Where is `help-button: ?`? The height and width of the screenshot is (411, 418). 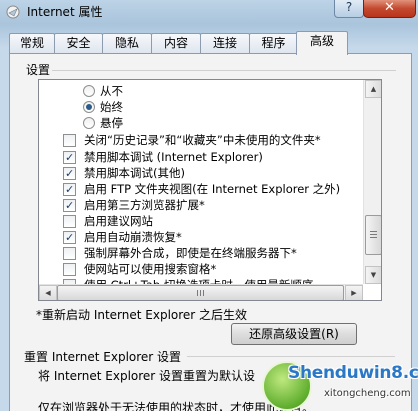 help-button: ? is located at coordinates (349, 9).